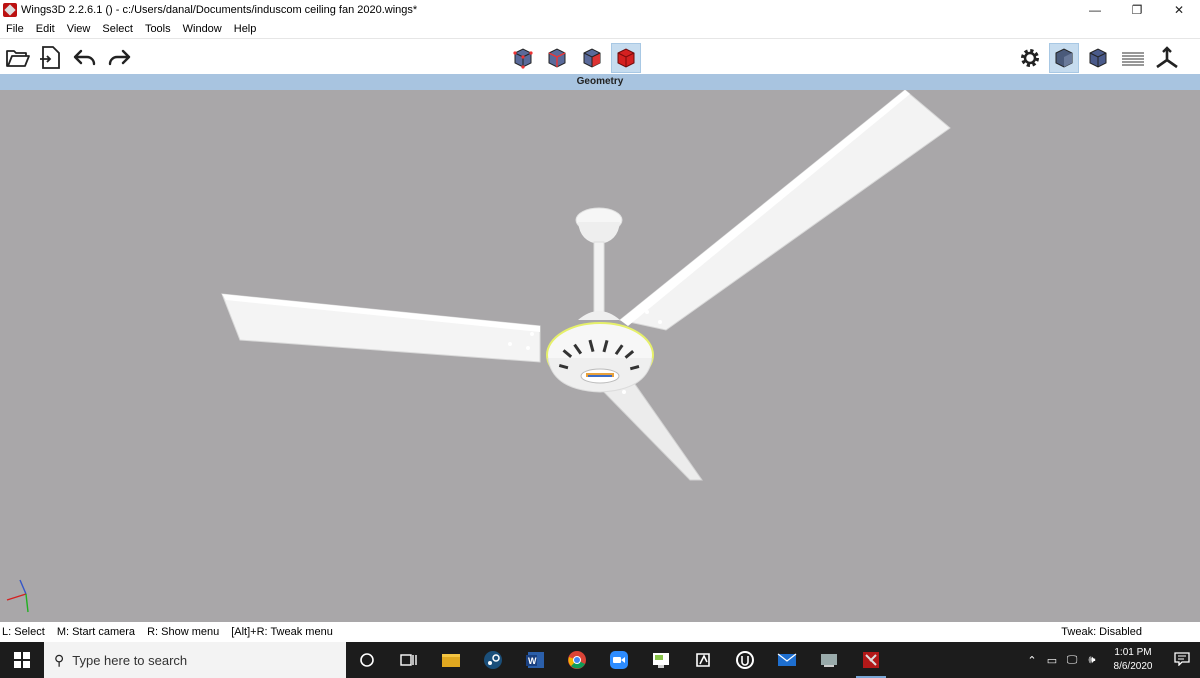 This screenshot has width=1200, height=678. Describe the element at coordinates (600, 82) in the screenshot. I see `geometry-window-header: Geometry` at that location.